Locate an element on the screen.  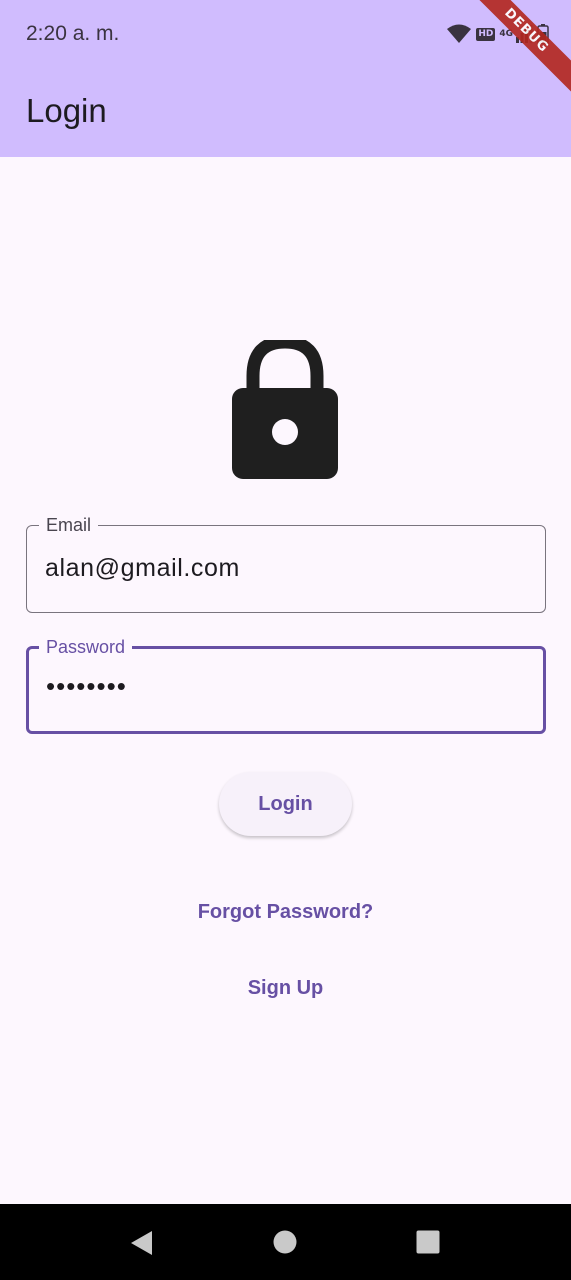
page-title: Login is located at coordinates (66, 110).